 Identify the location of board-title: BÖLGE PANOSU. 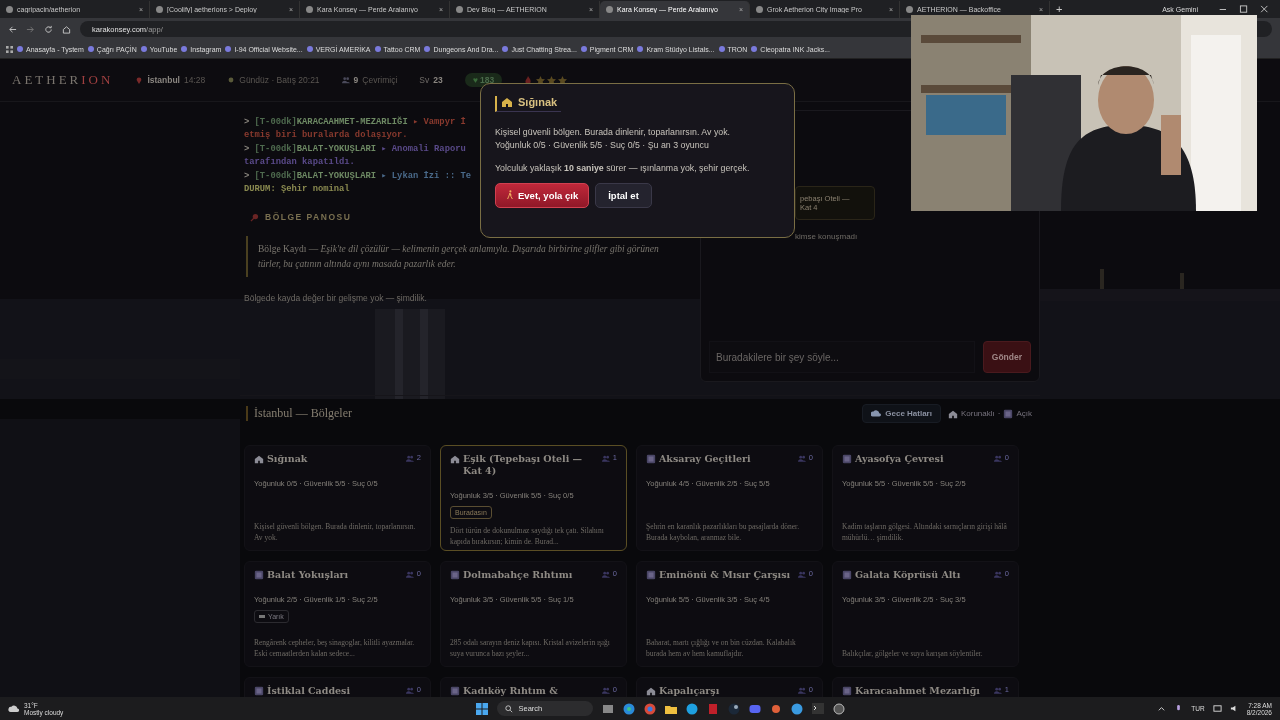
(308, 217).